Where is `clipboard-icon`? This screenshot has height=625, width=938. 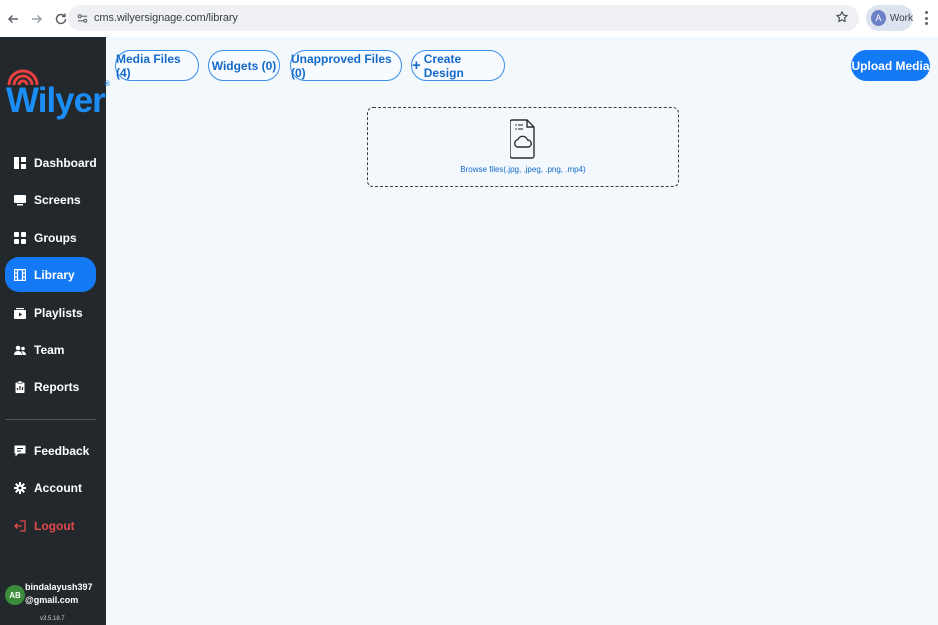
clipboard-icon is located at coordinates (20, 386).